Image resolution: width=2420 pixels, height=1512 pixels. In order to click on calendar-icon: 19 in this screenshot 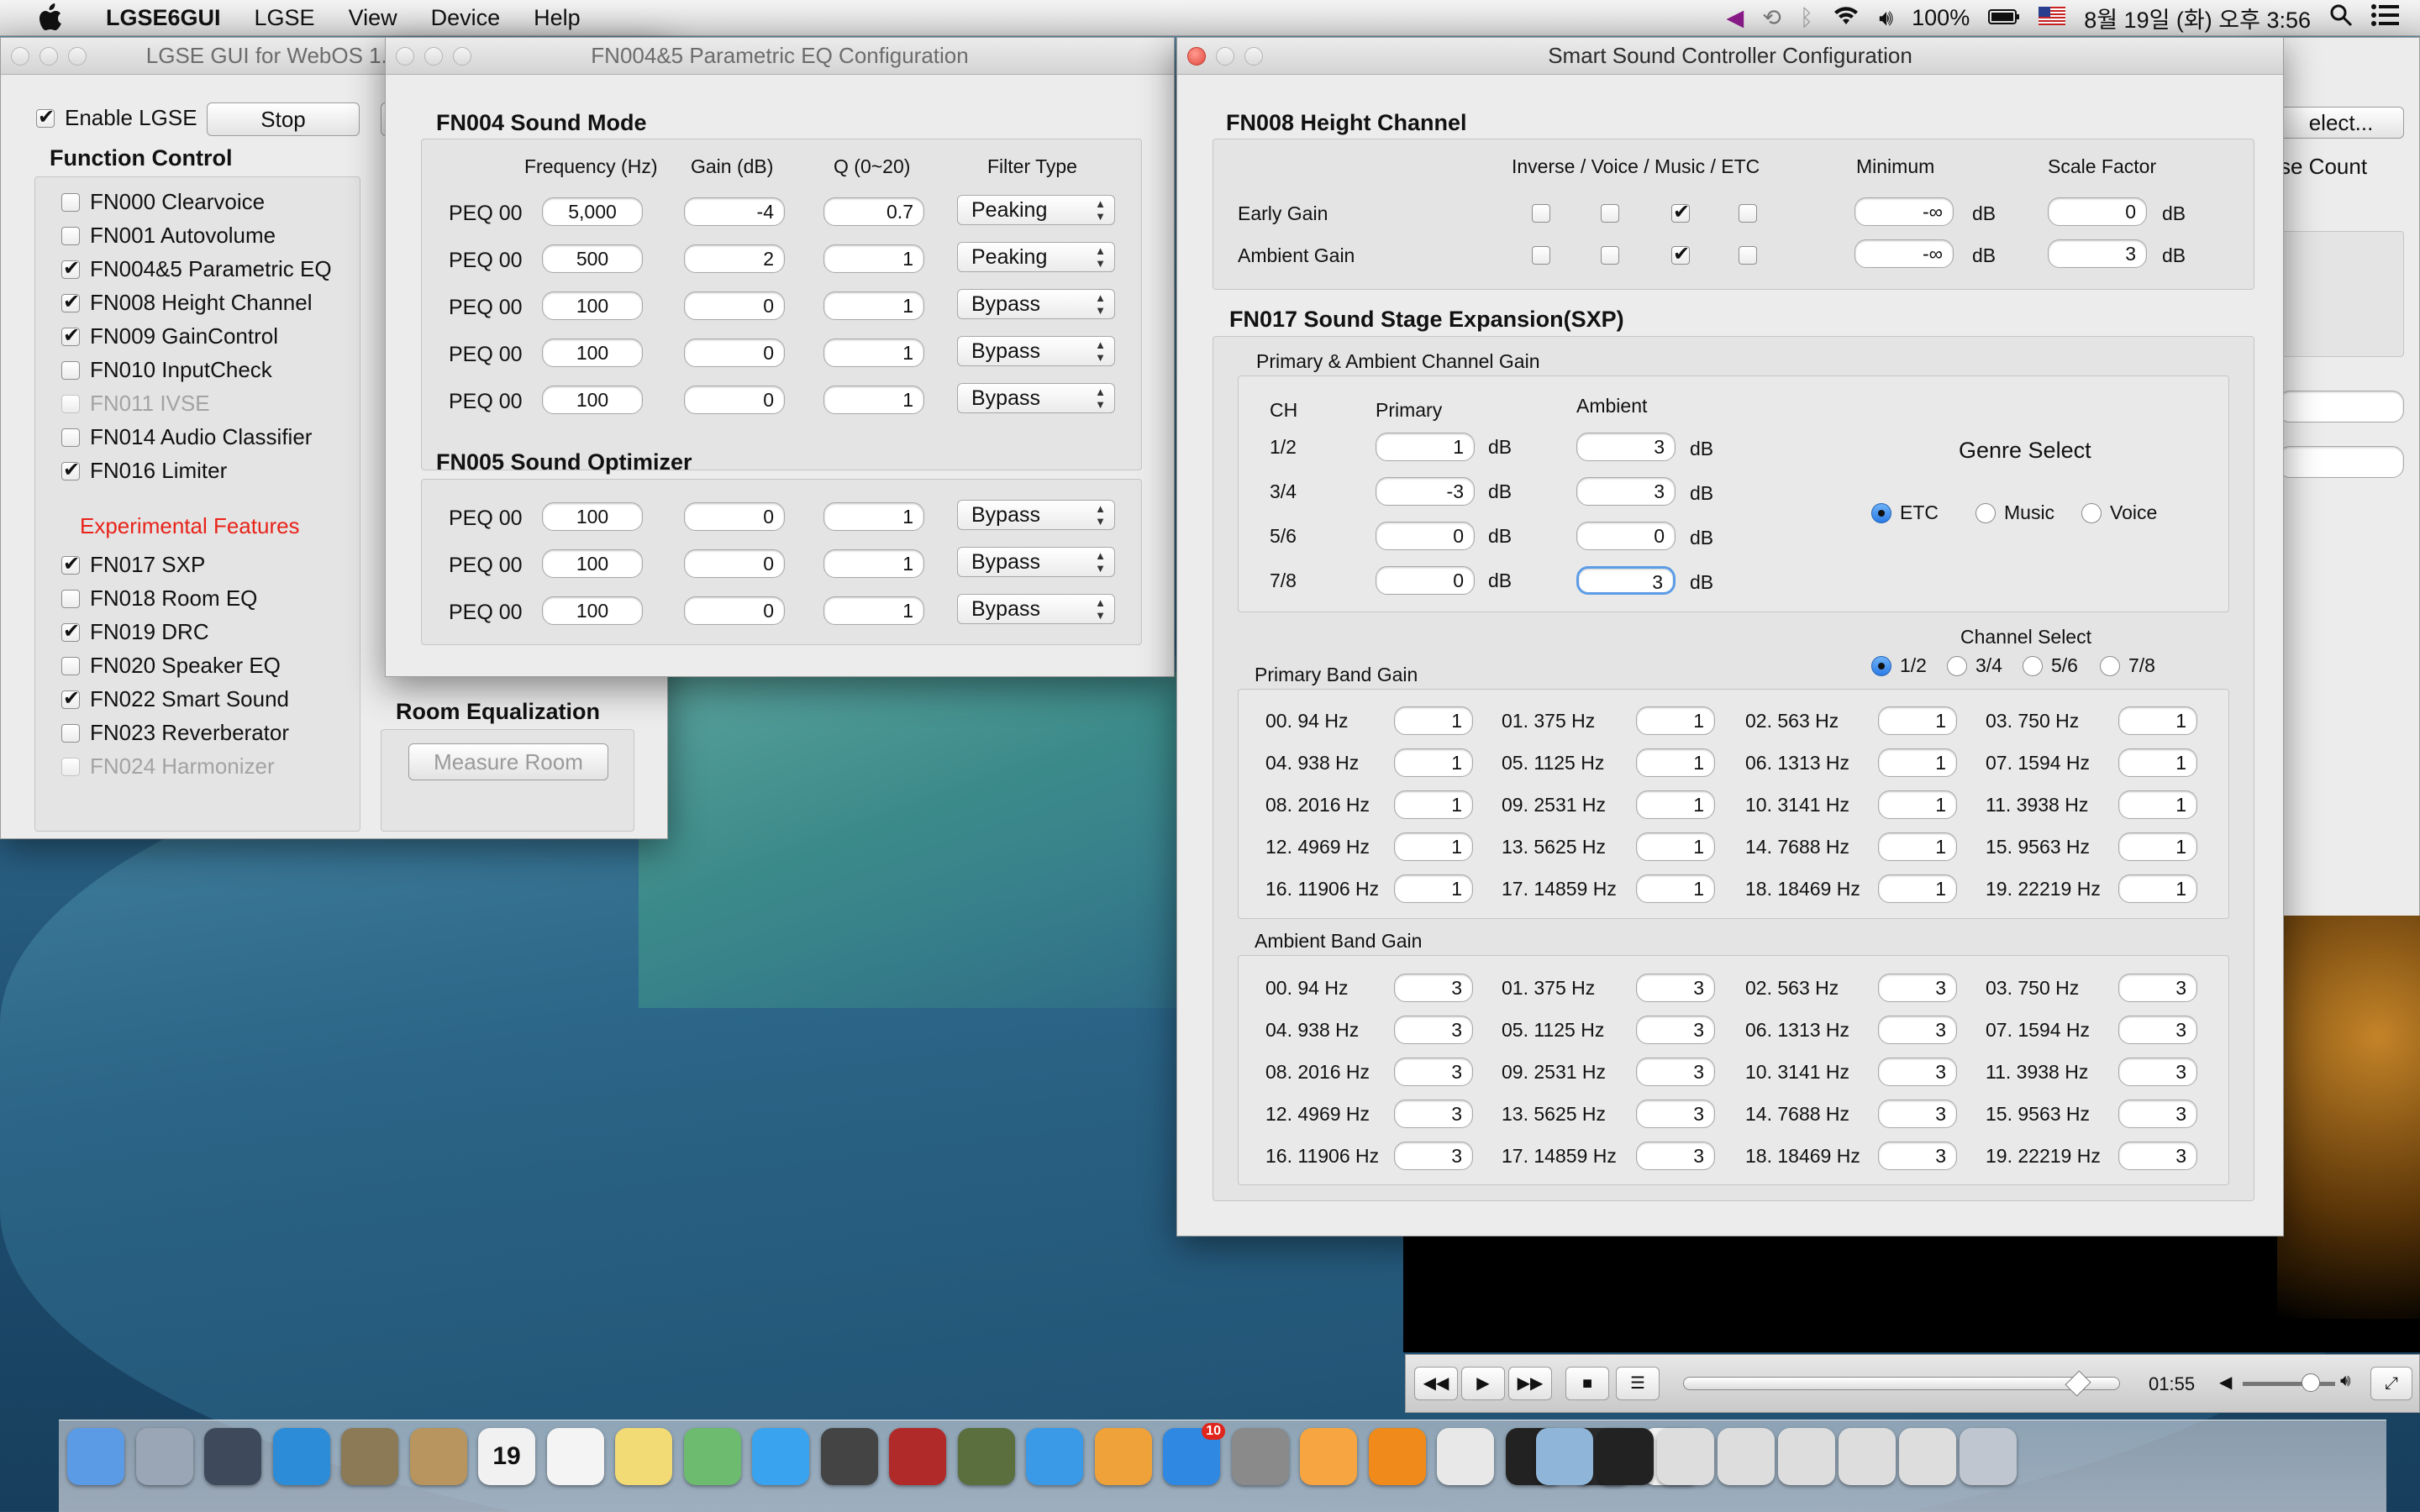, I will do `click(507, 1456)`.